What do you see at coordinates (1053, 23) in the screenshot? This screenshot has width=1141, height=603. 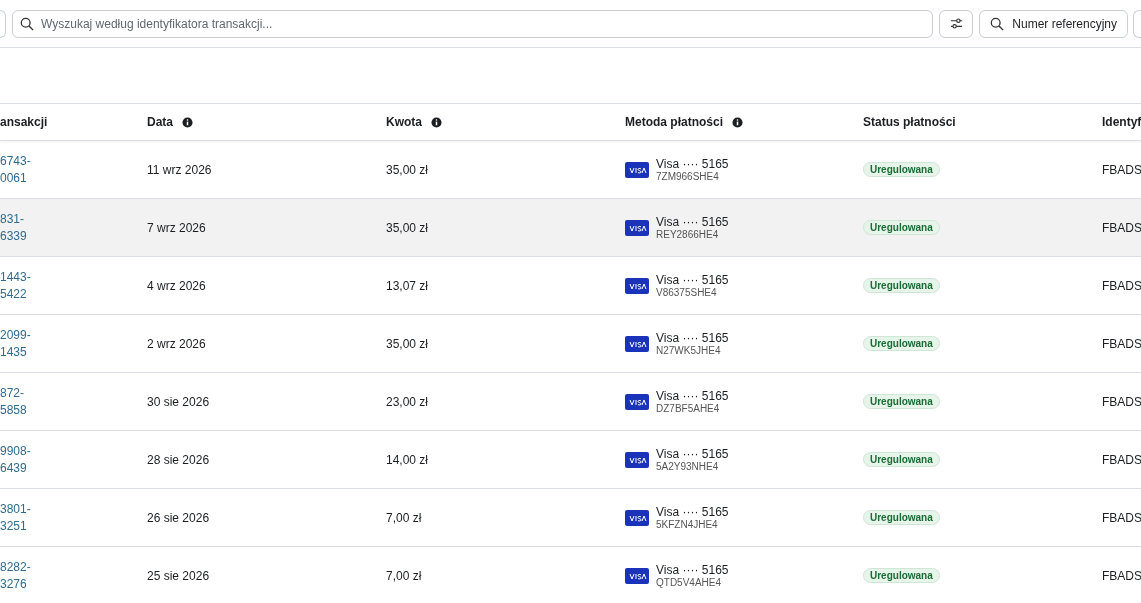 I see `reference-number-button: Numer referencyjny` at bounding box center [1053, 23].